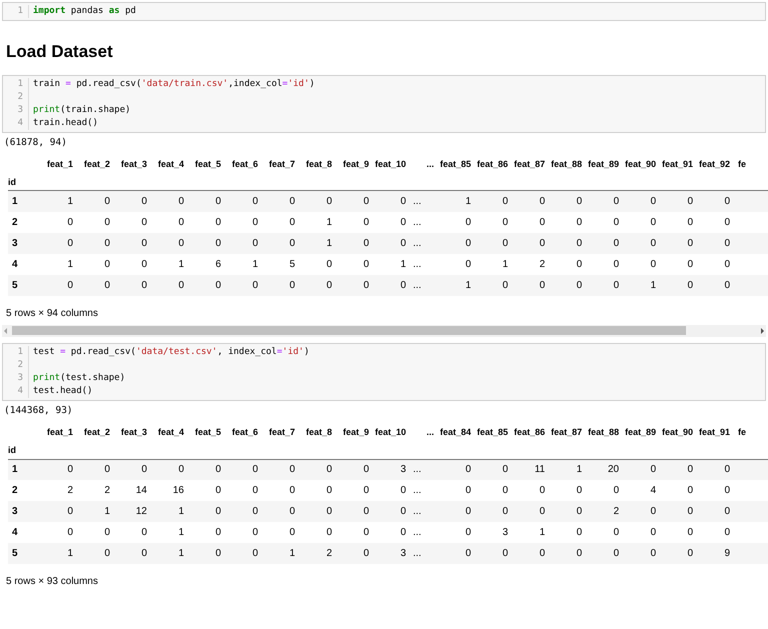  Describe the element at coordinates (349, 331) in the screenshot. I see `scrollbar-thumb` at that location.